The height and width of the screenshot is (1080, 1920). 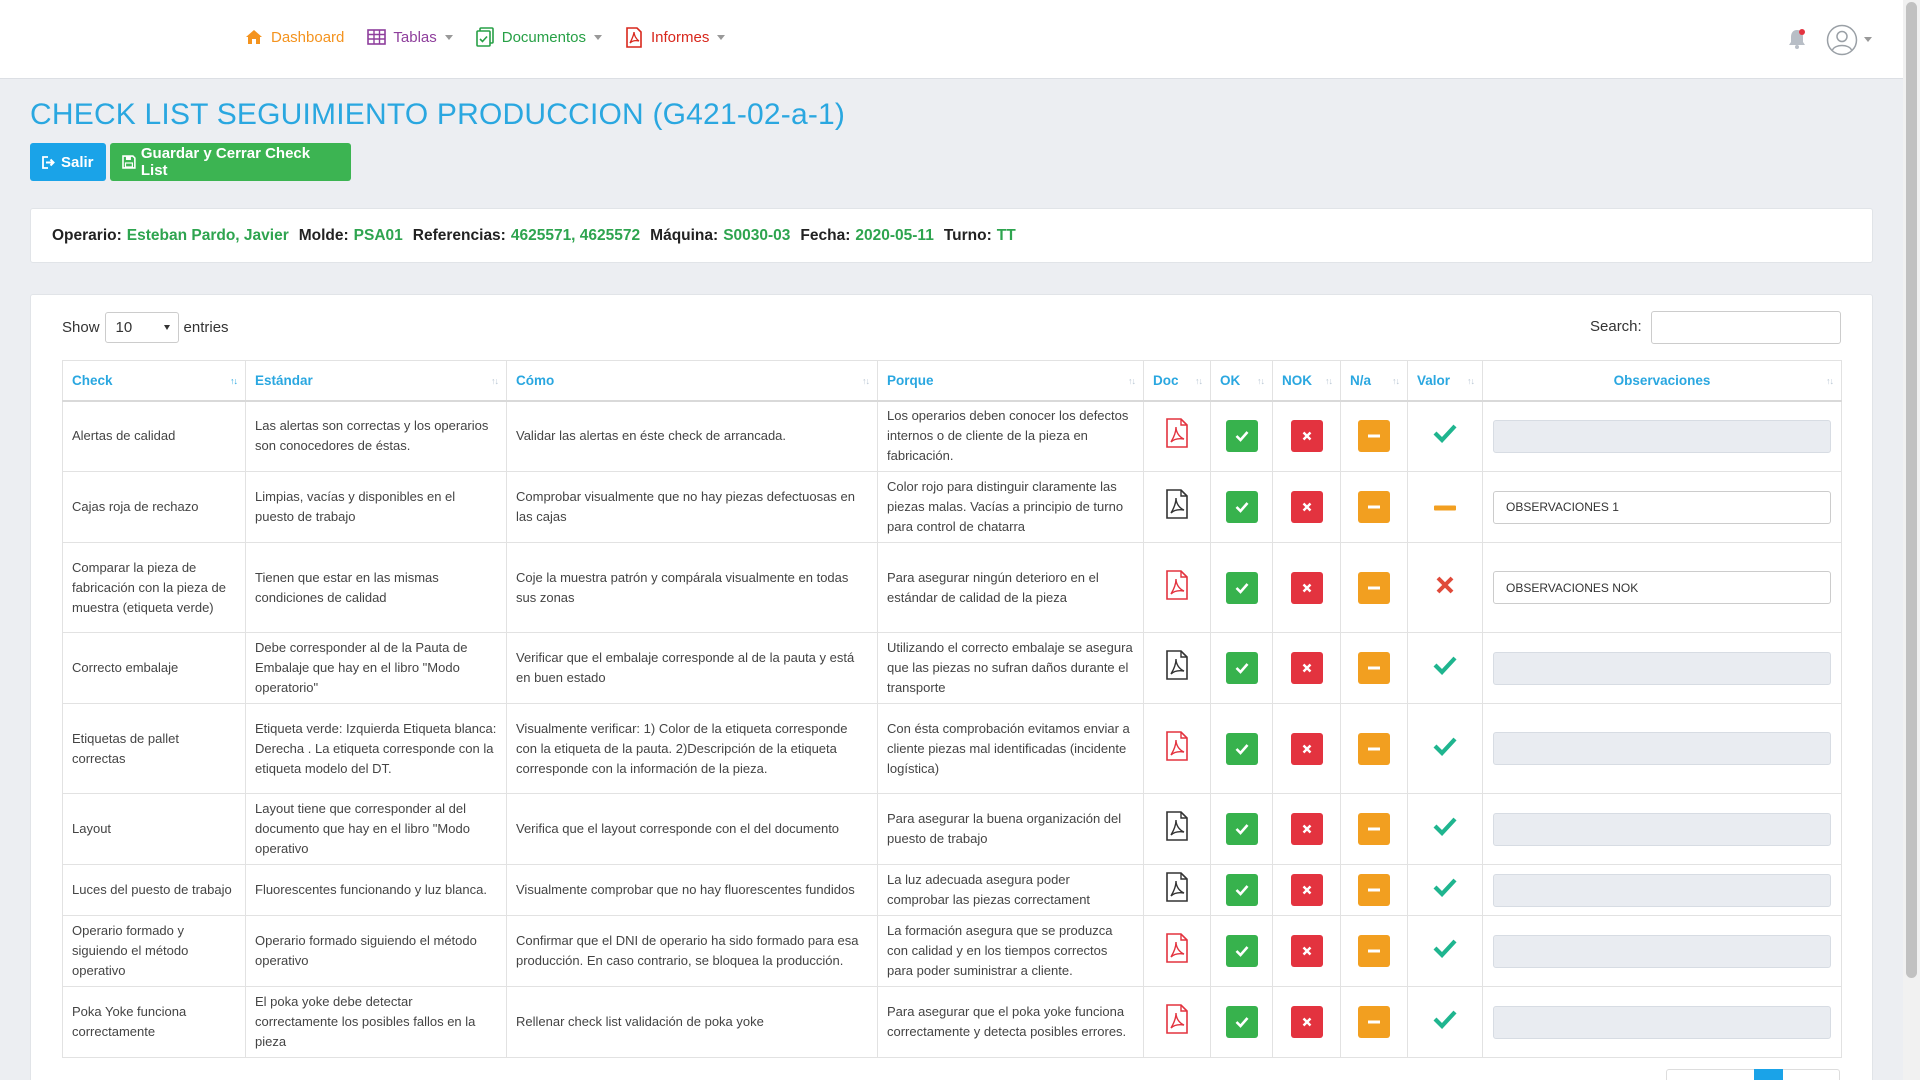 What do you see at coordinates (1753, 1074) in the screenshot?
I see `pagination` at bounding box center [1753, 1074].